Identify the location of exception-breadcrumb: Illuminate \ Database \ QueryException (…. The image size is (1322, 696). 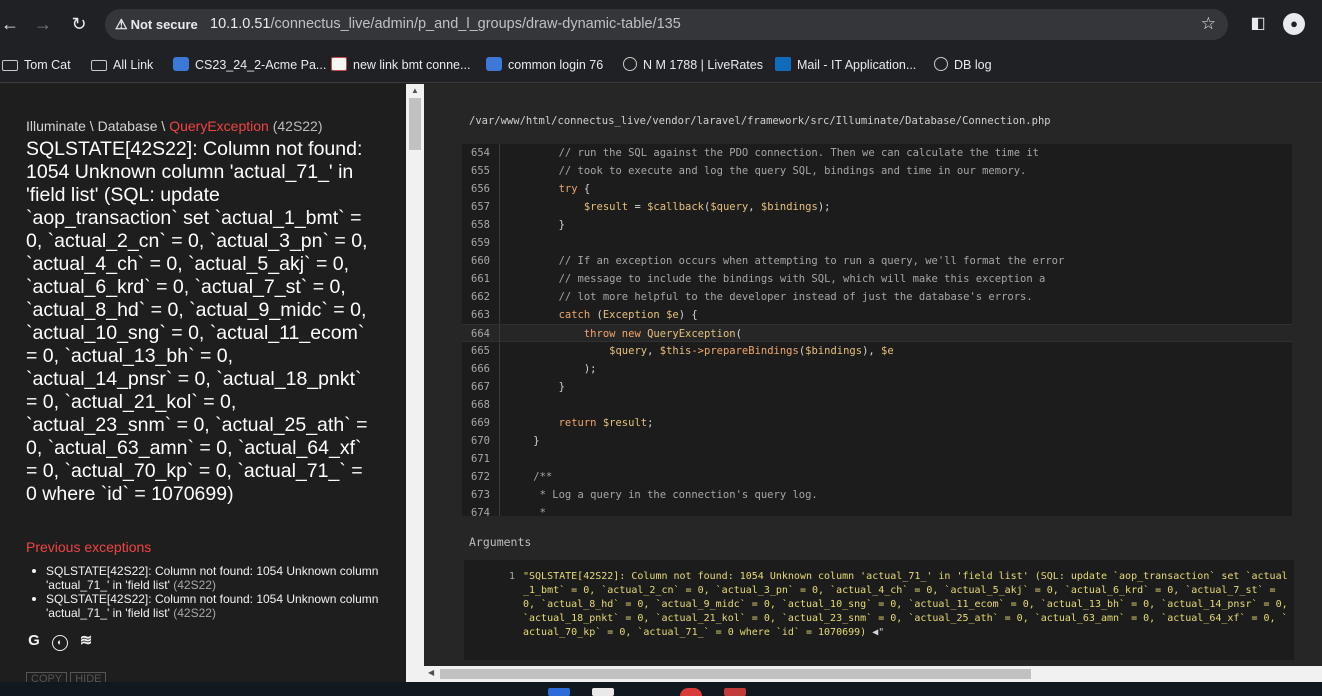
(174, 126).